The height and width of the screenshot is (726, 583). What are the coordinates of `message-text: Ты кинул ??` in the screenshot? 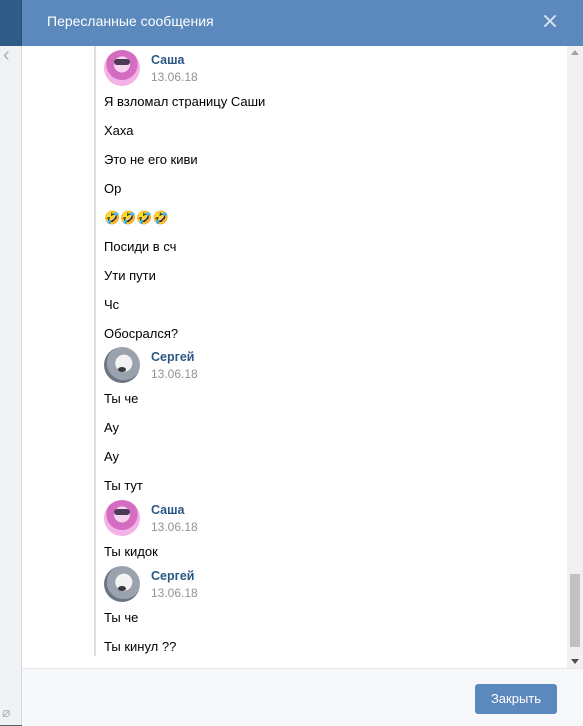 It's located at (140, 646).